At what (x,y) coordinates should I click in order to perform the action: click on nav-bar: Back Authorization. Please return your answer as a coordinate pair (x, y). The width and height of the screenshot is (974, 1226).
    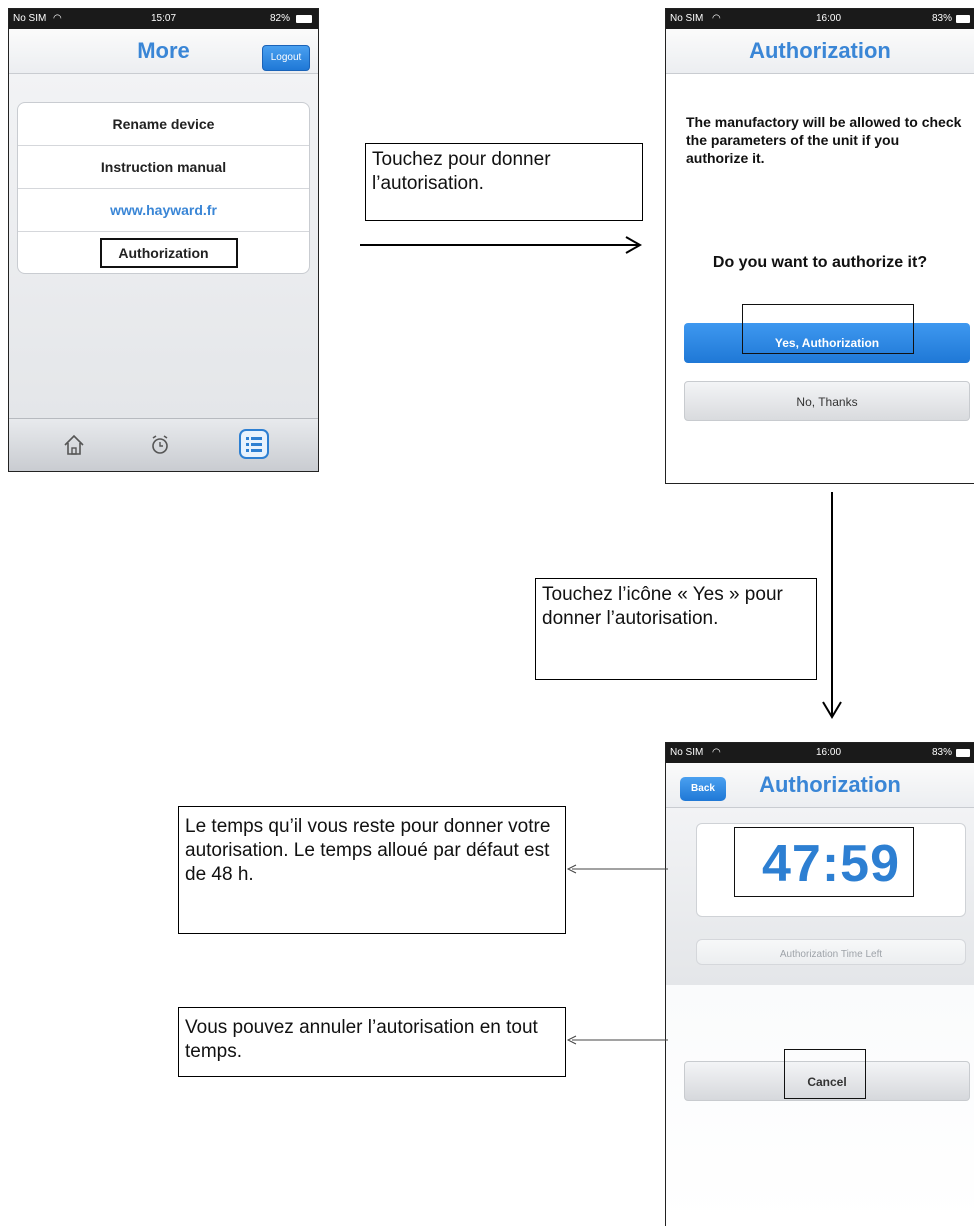
    Looking at the image, I should click on (820, 785).